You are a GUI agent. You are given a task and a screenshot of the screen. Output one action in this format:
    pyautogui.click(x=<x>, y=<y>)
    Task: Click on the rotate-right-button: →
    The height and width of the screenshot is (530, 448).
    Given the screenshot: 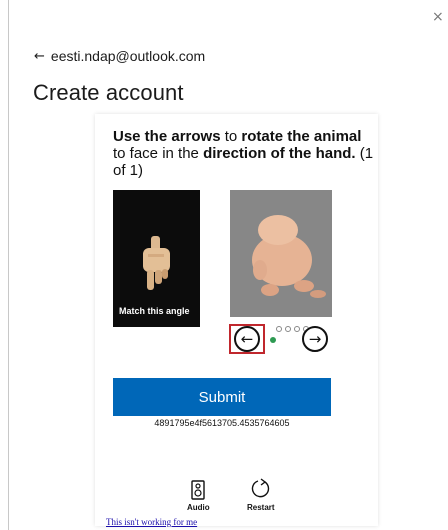 What is the action you would take?
    pyautogui.click(x=315, y=339)
    